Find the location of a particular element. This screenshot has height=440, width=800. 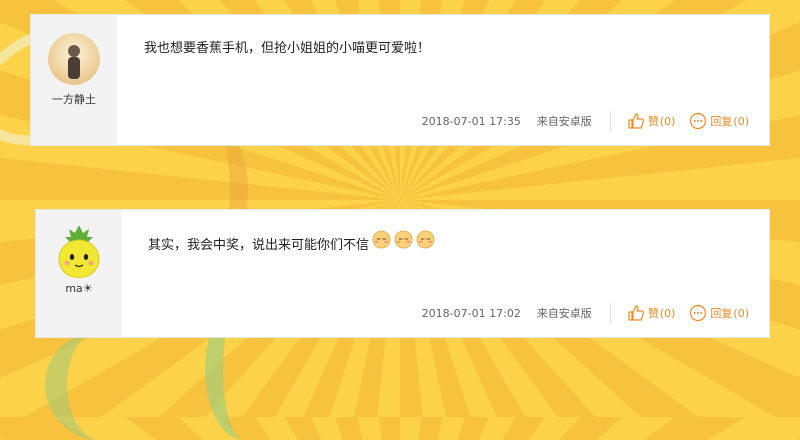

timestamp: 2018-07-01 17:02 is located at coordinates (471, 313).